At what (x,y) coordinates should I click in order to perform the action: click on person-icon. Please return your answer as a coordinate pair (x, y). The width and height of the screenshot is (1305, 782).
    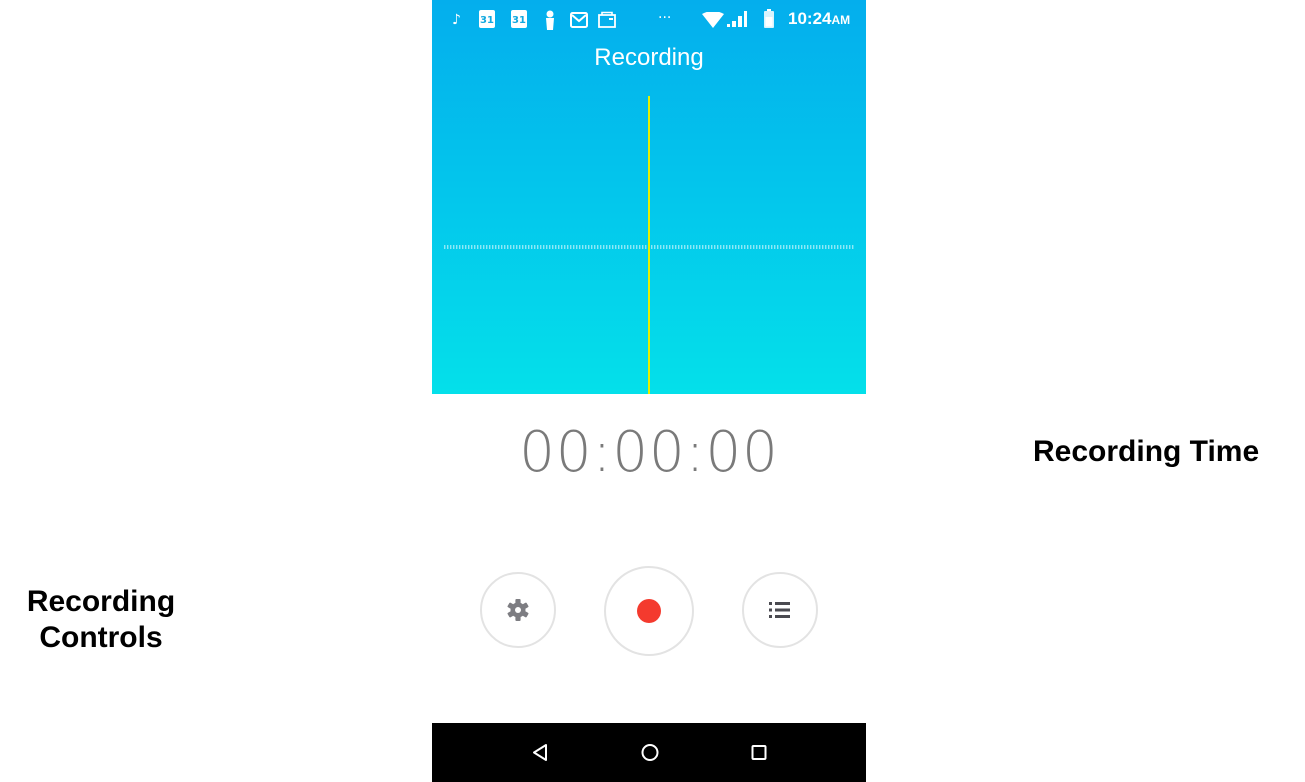
    Looking at the image, I should click on (550, 20).